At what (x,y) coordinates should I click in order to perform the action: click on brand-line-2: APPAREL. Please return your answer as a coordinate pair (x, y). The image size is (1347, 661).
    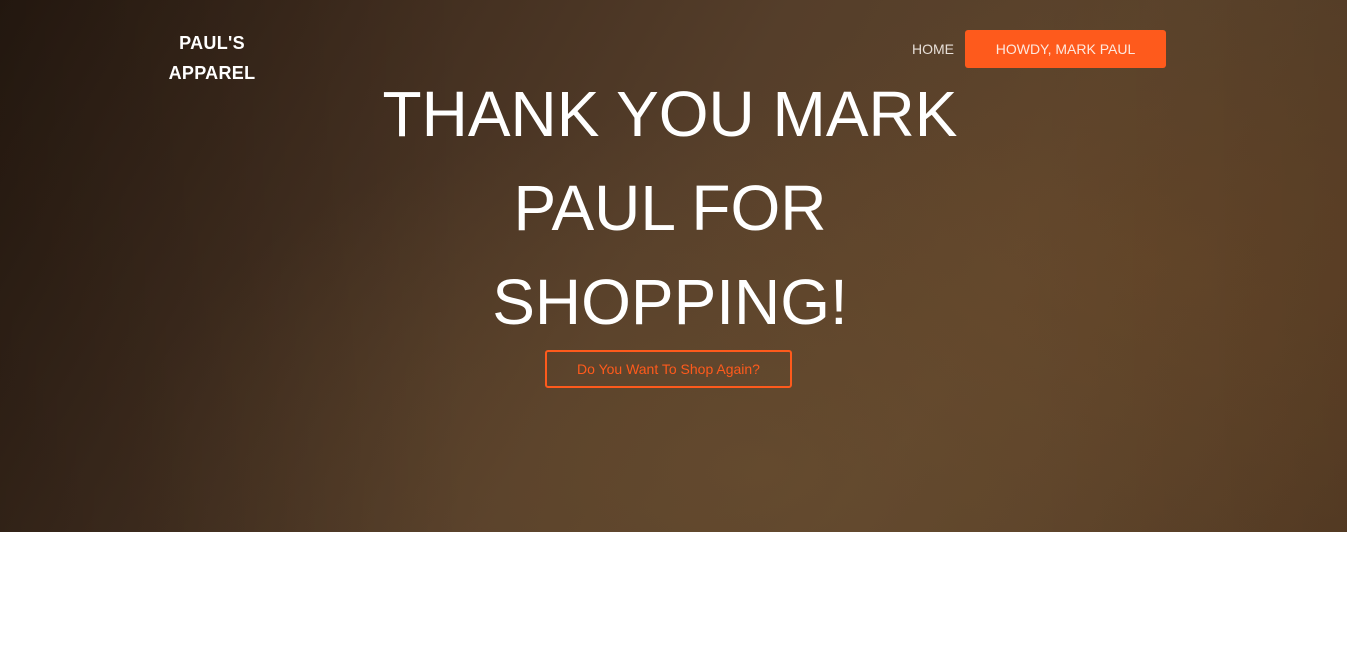
    Looking at the image, I should click on (212, 73).